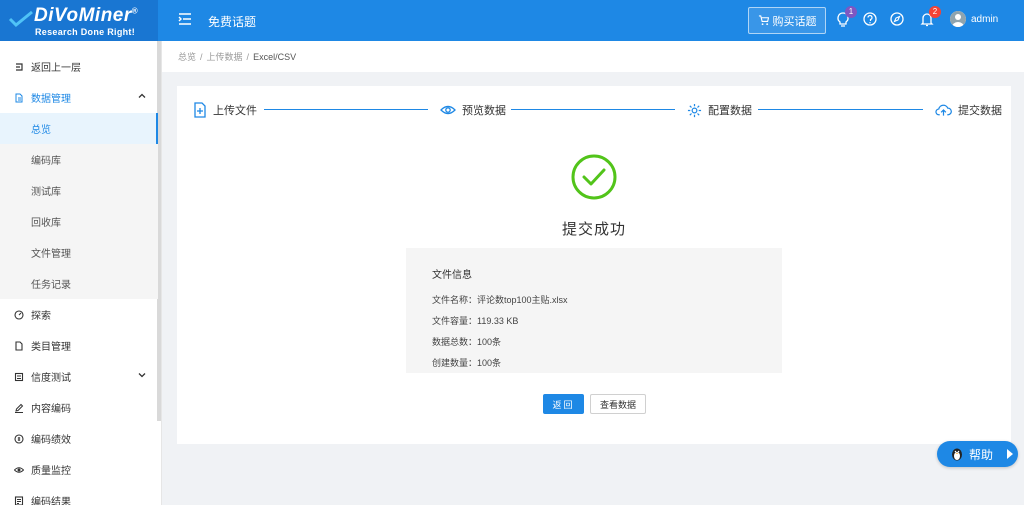 The height and width of the screenshot is (505, 1024). I want to click on chevron-up-icon, so click(142, 95).